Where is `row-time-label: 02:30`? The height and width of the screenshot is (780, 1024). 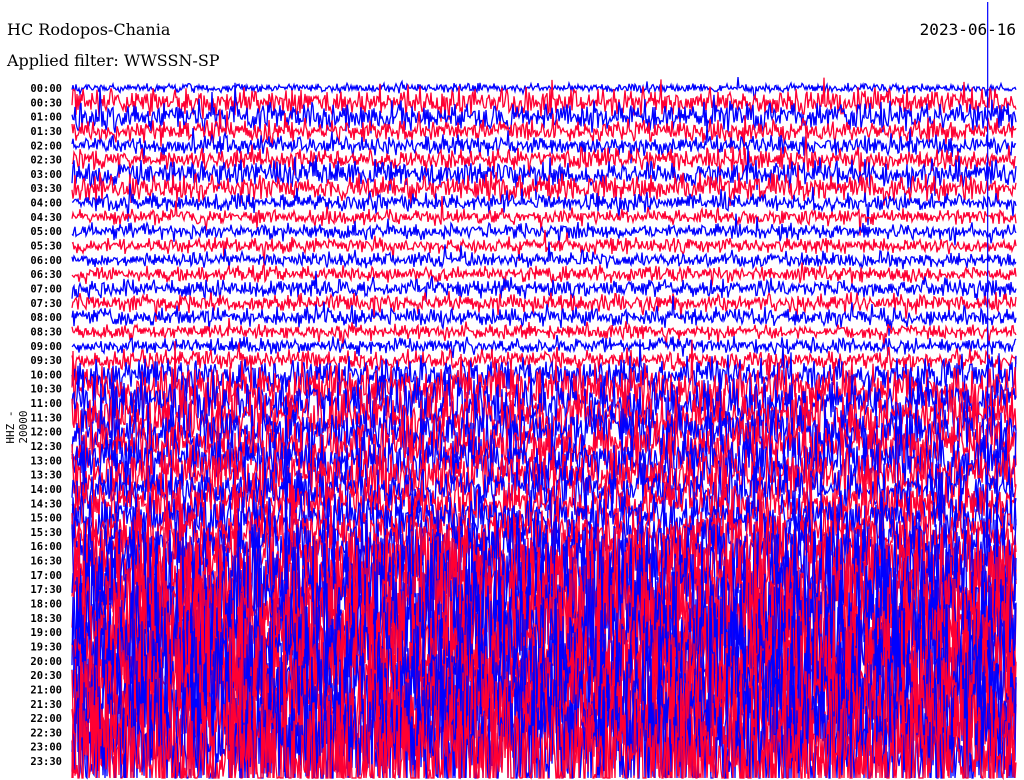 row-time-label: 02:30 is located at coordinates (46, 161).